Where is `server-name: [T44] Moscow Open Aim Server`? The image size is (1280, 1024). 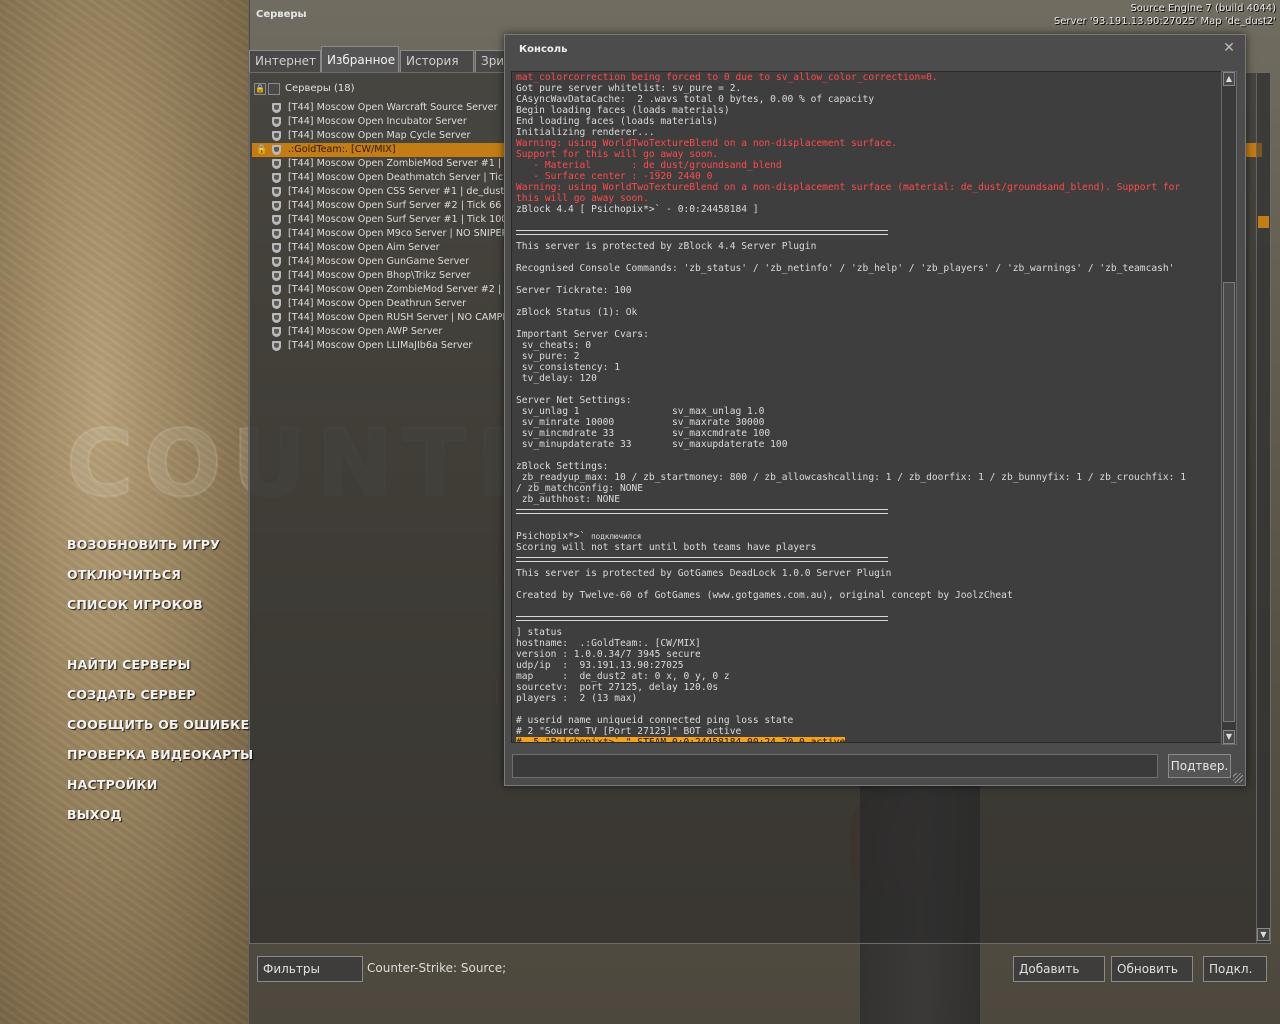 server-name: [T44] Moscow Open Aim Server is located at coordinates (364, 247).